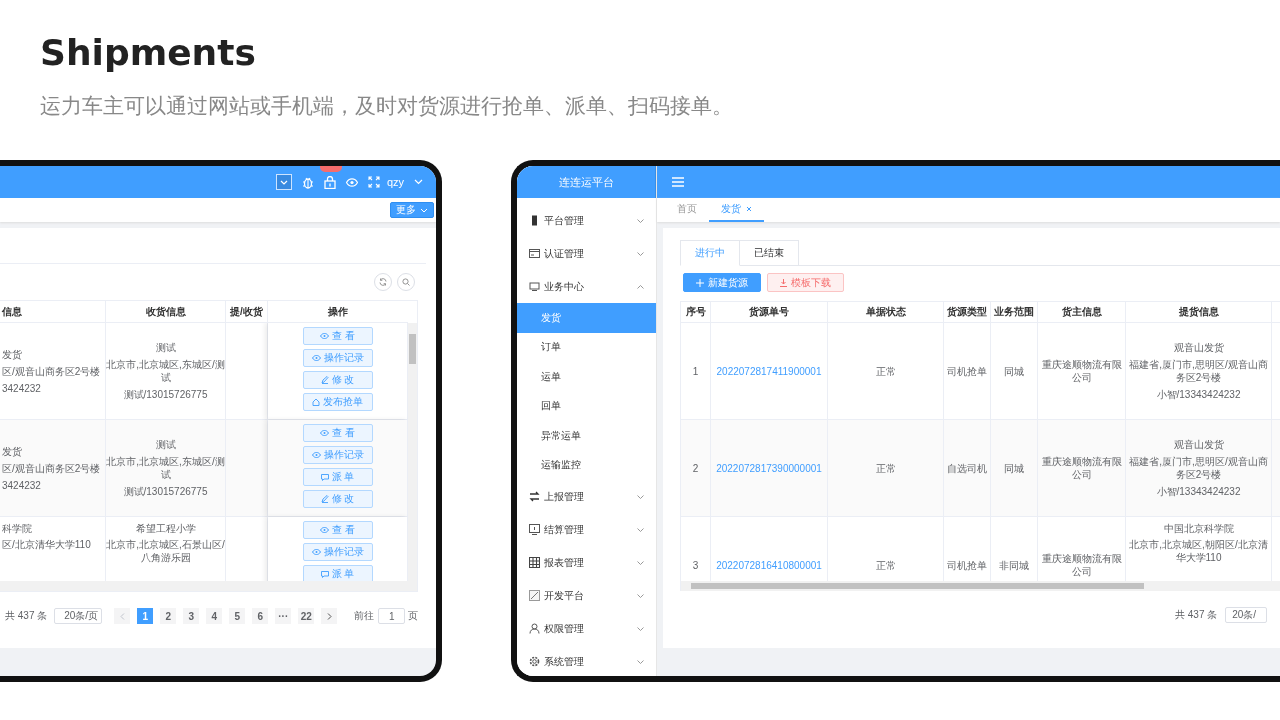 The width and height of the screenshot is (1280, 720). What do you see at coordinates (387, 106) in the screenshot?
I see `page-subtitle: 运力车主可以通过网站或手机端，及时对货源进行抢单、派单、扫码接单。` at bounding box center [387, 106].